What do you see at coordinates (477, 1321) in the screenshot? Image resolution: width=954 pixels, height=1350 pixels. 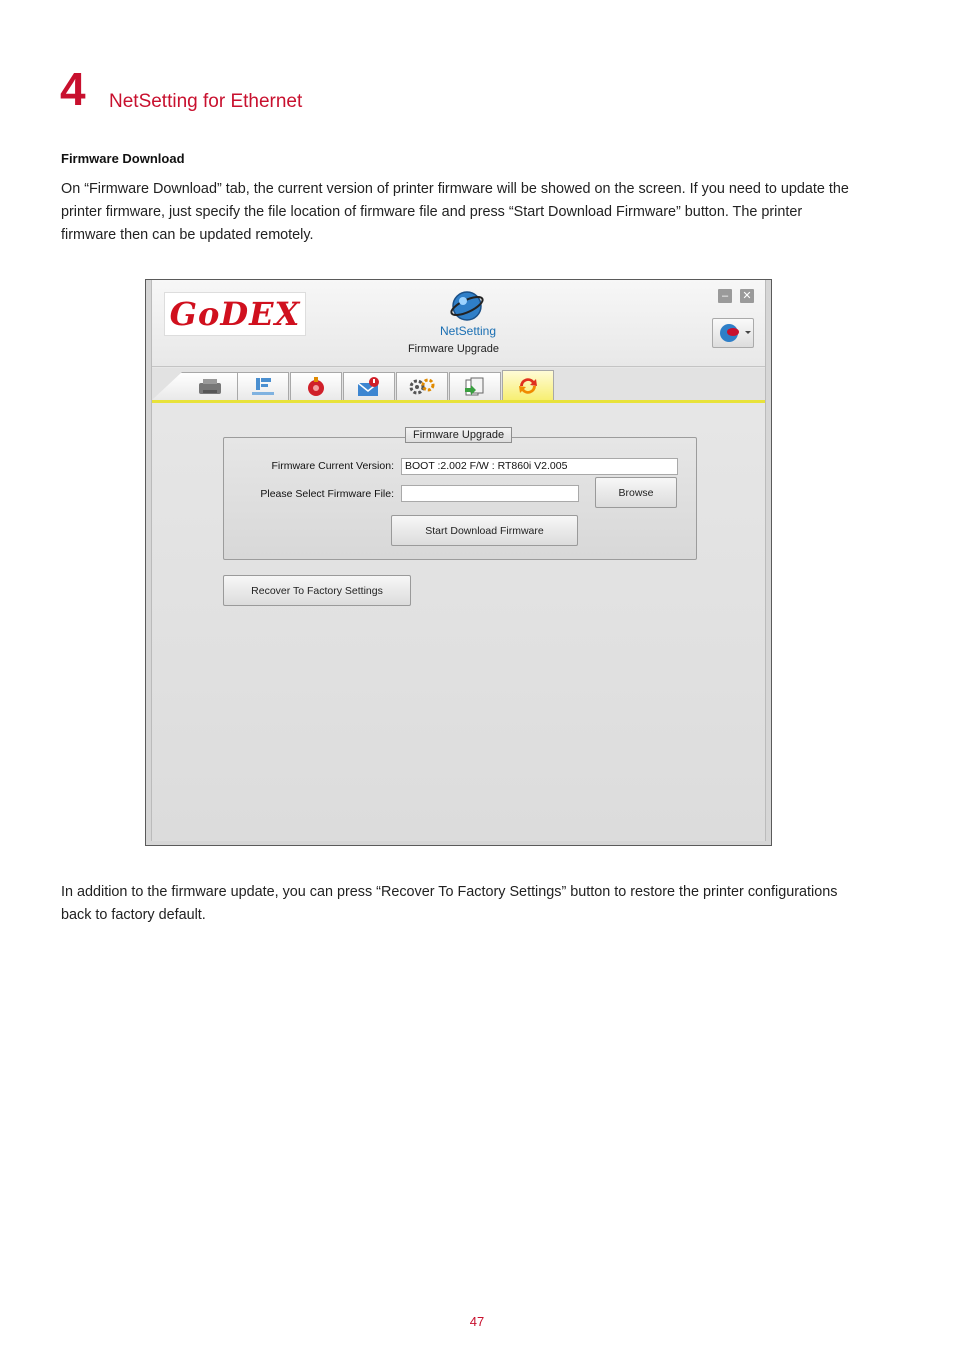 I see `page-number: 47` at bounding box center [477, 1321].